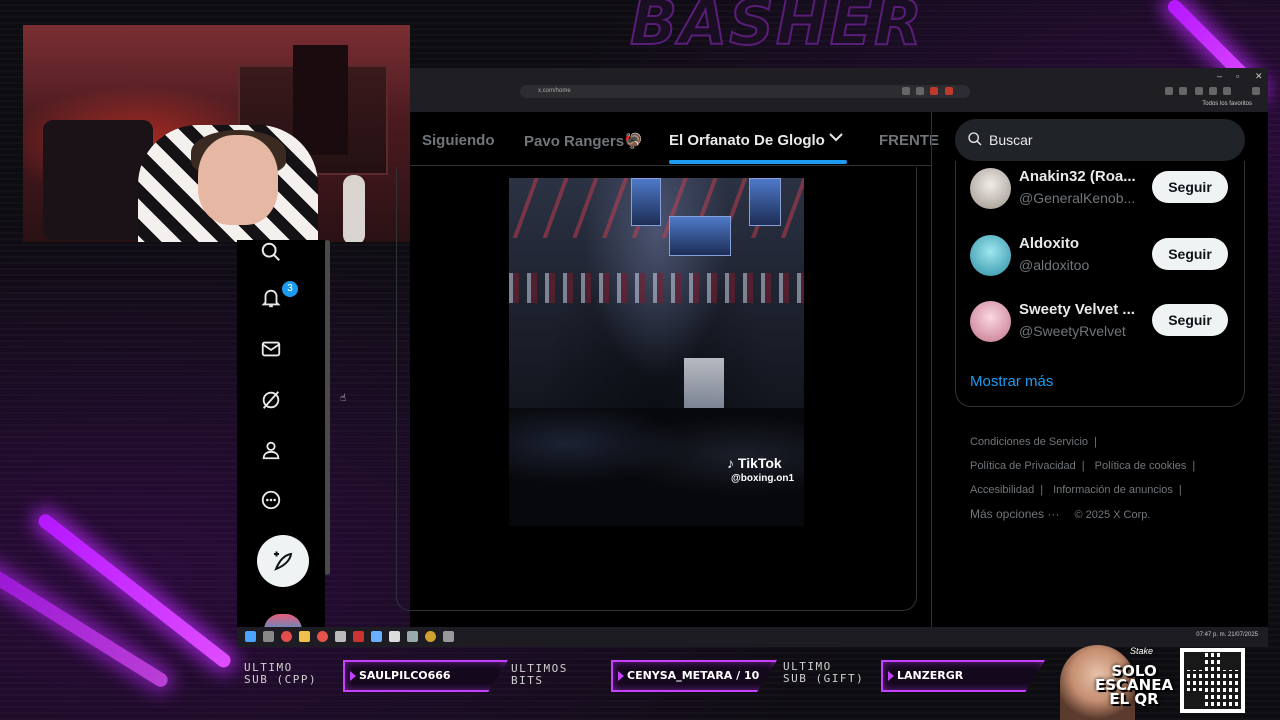 This screenshot has height=720, width=1280. I want to click on tiktok-handle: @boxing.on1, so click(763, 478).